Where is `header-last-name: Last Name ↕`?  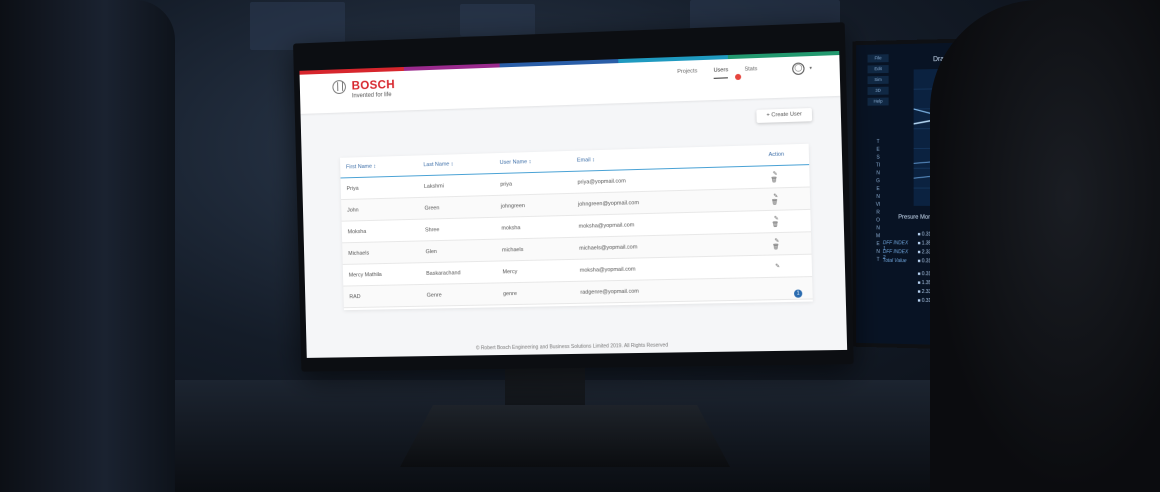 header-last-name: Last Name ↕ is located at coordinates (461, 164).